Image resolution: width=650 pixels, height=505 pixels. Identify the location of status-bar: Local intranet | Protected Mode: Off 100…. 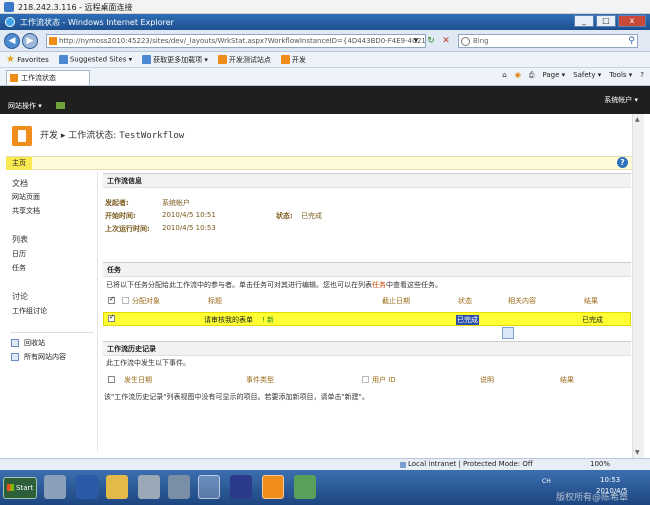
(325, 464).